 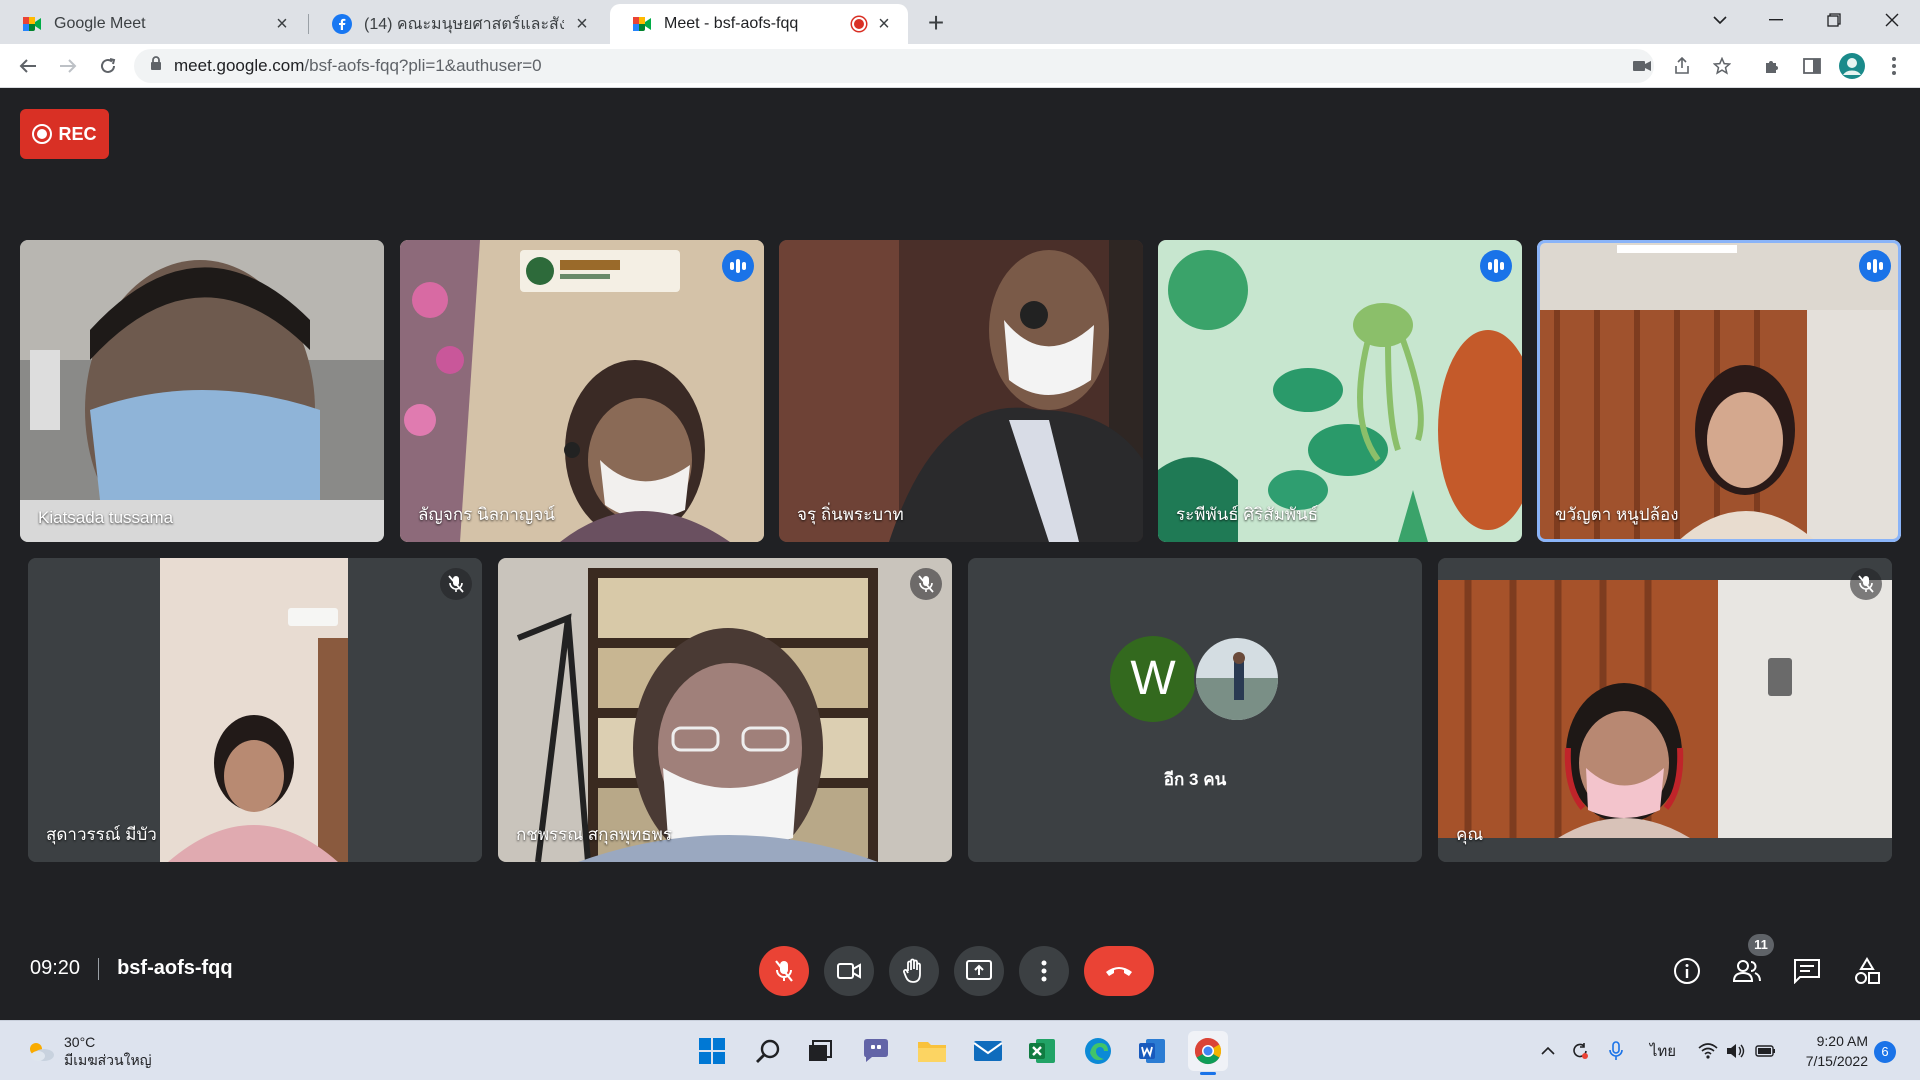 I want to click on volume-icon, so click(x=1736, y=1051).